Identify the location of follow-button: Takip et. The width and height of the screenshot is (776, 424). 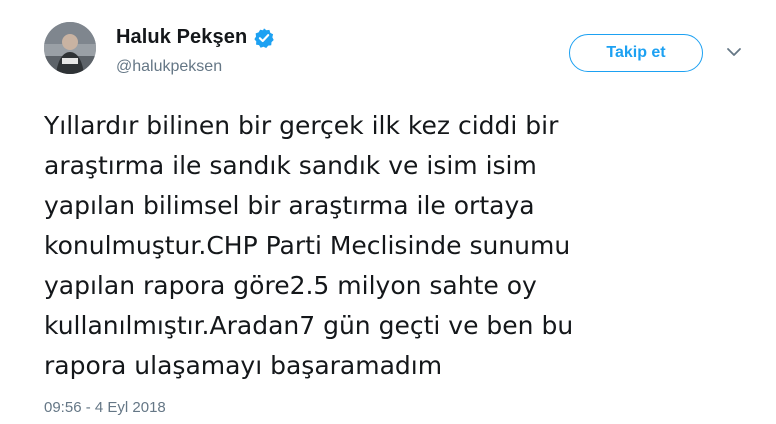
(636, 53).